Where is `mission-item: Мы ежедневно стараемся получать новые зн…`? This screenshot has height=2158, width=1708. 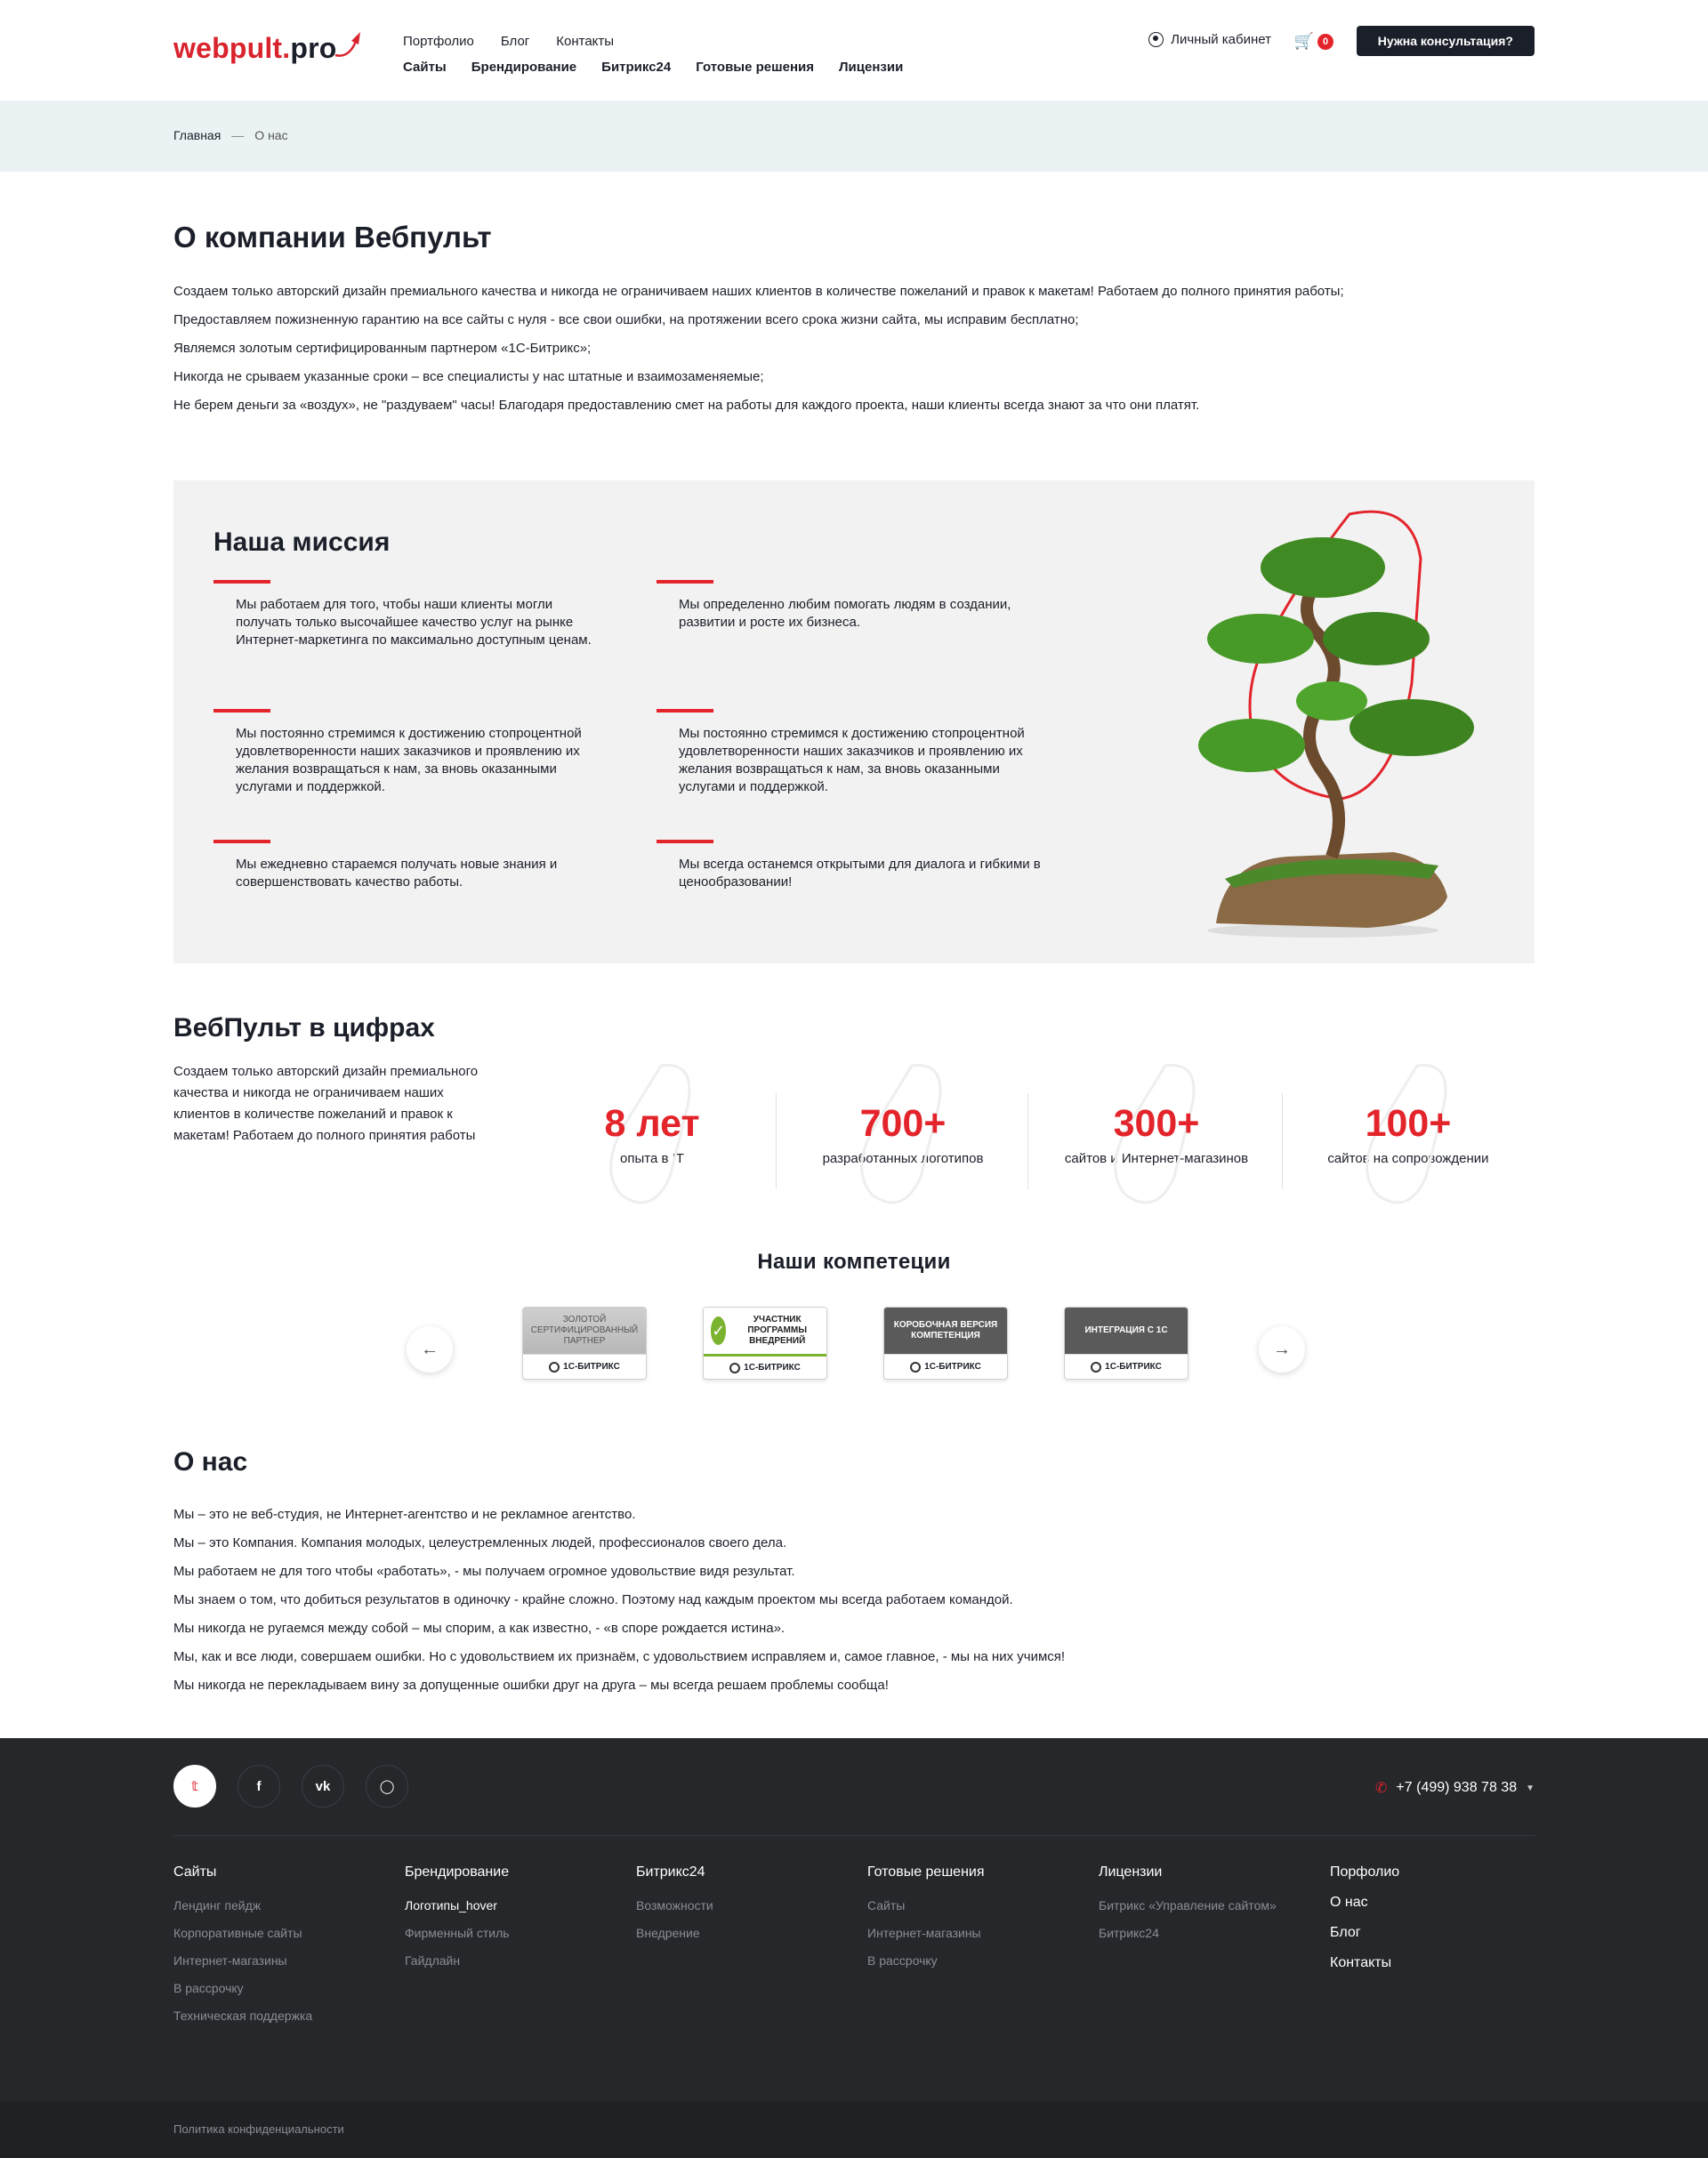
mission-item: Мы ежедневно стараемся получать новые зн… is located at coordinates (409, 865).